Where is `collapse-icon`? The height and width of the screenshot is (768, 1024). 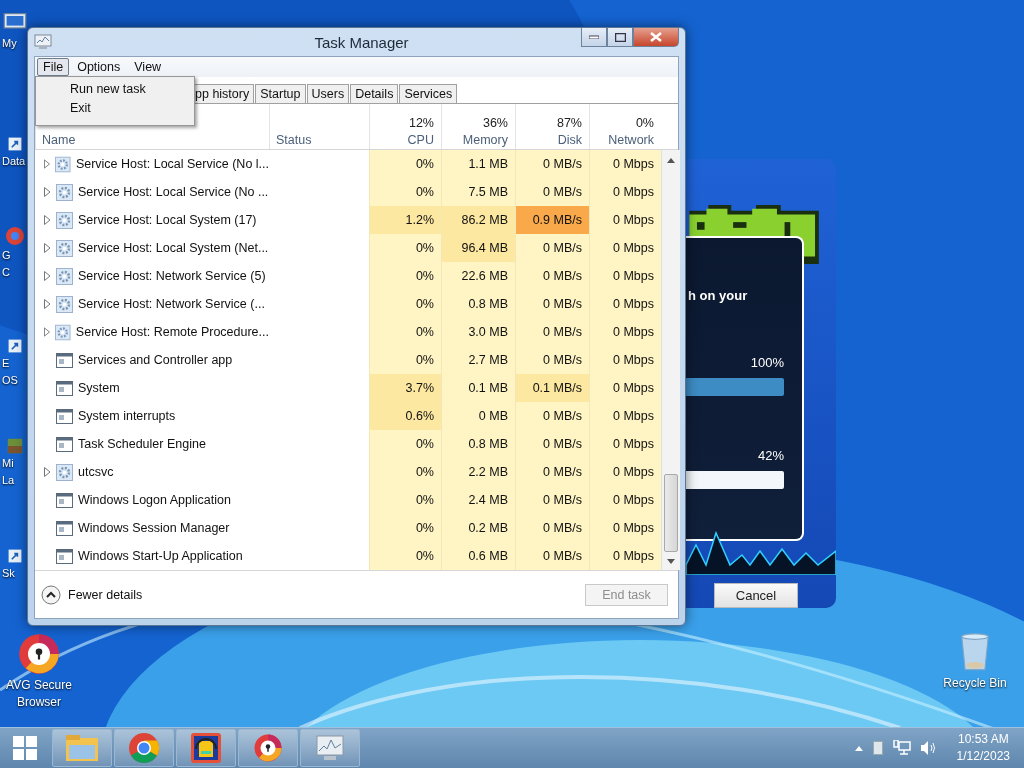 collapse-icon is located at coordinates (51, 594).